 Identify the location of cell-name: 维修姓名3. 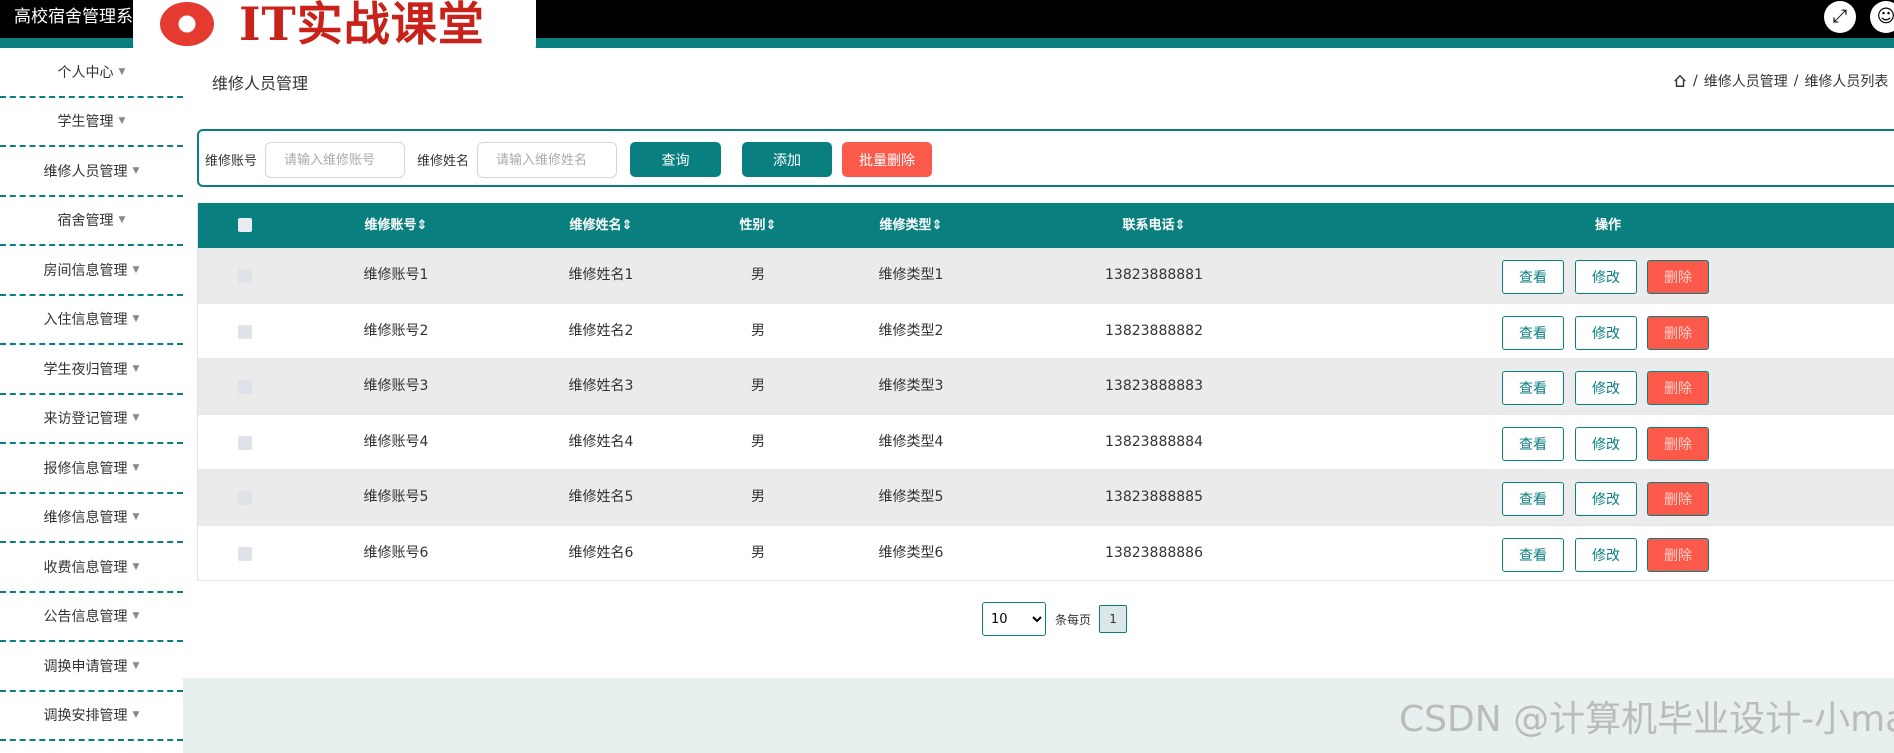
(601, 386).